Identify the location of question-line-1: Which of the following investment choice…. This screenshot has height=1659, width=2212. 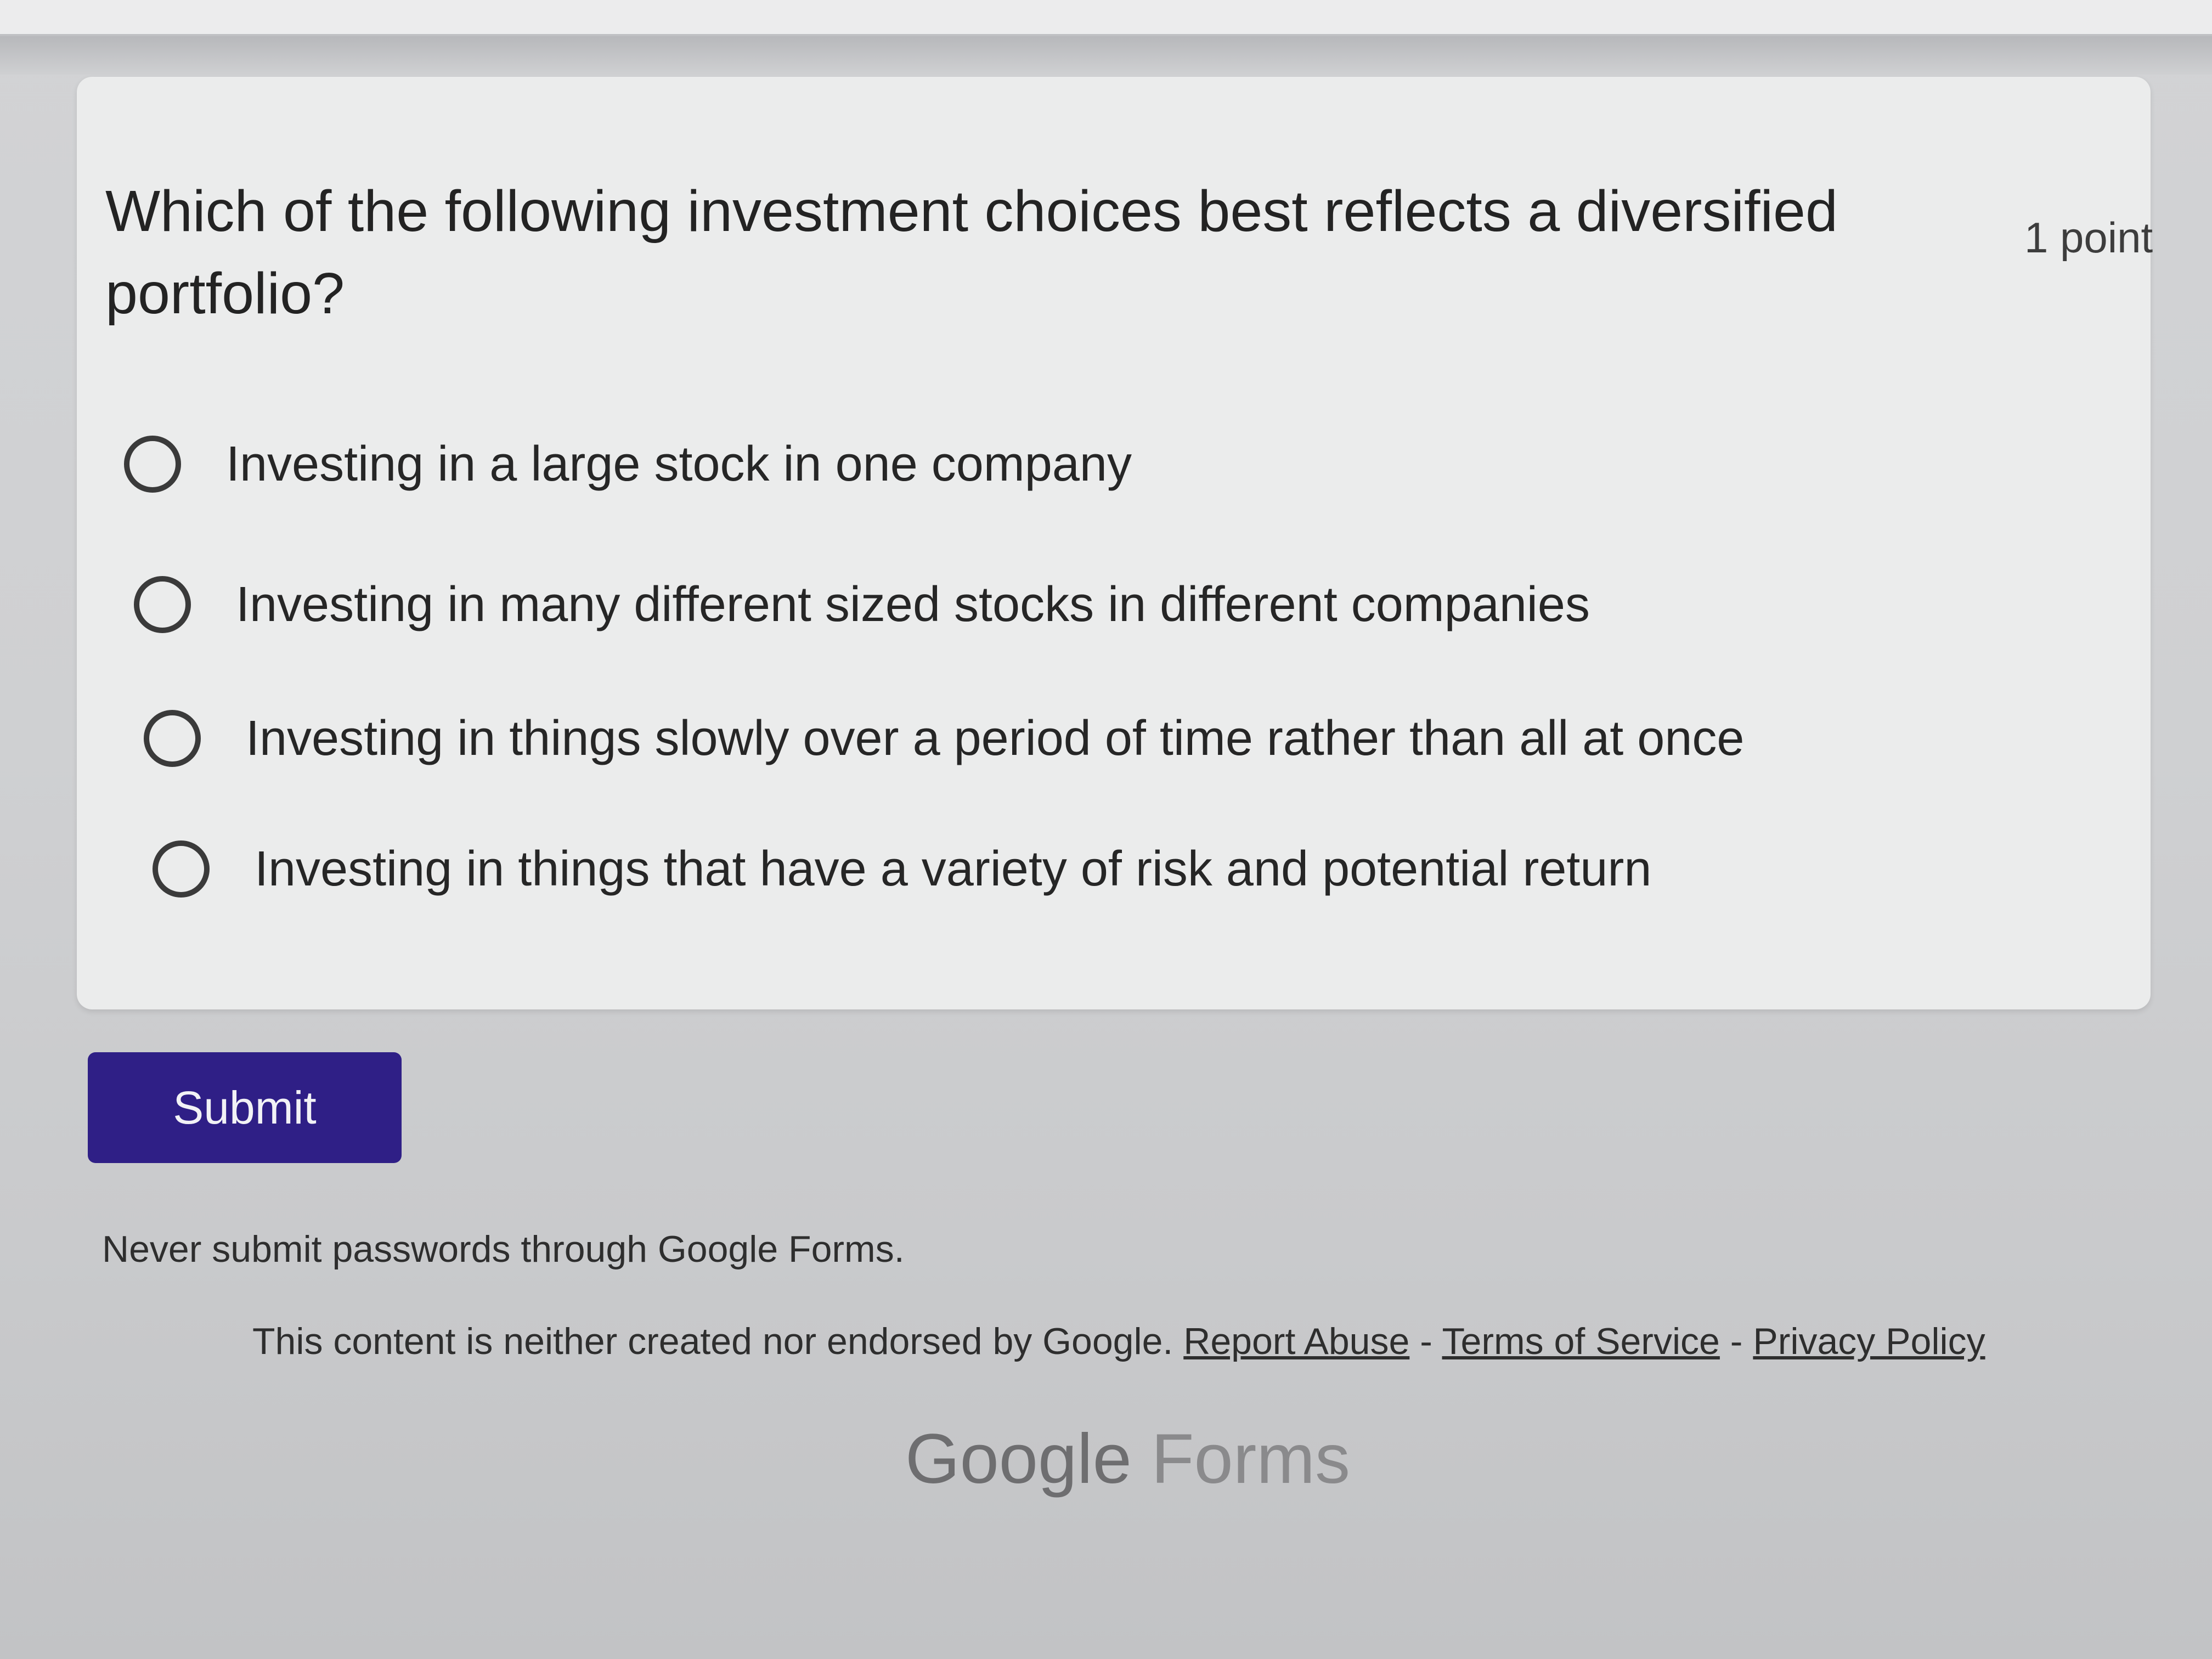
(971, 211).